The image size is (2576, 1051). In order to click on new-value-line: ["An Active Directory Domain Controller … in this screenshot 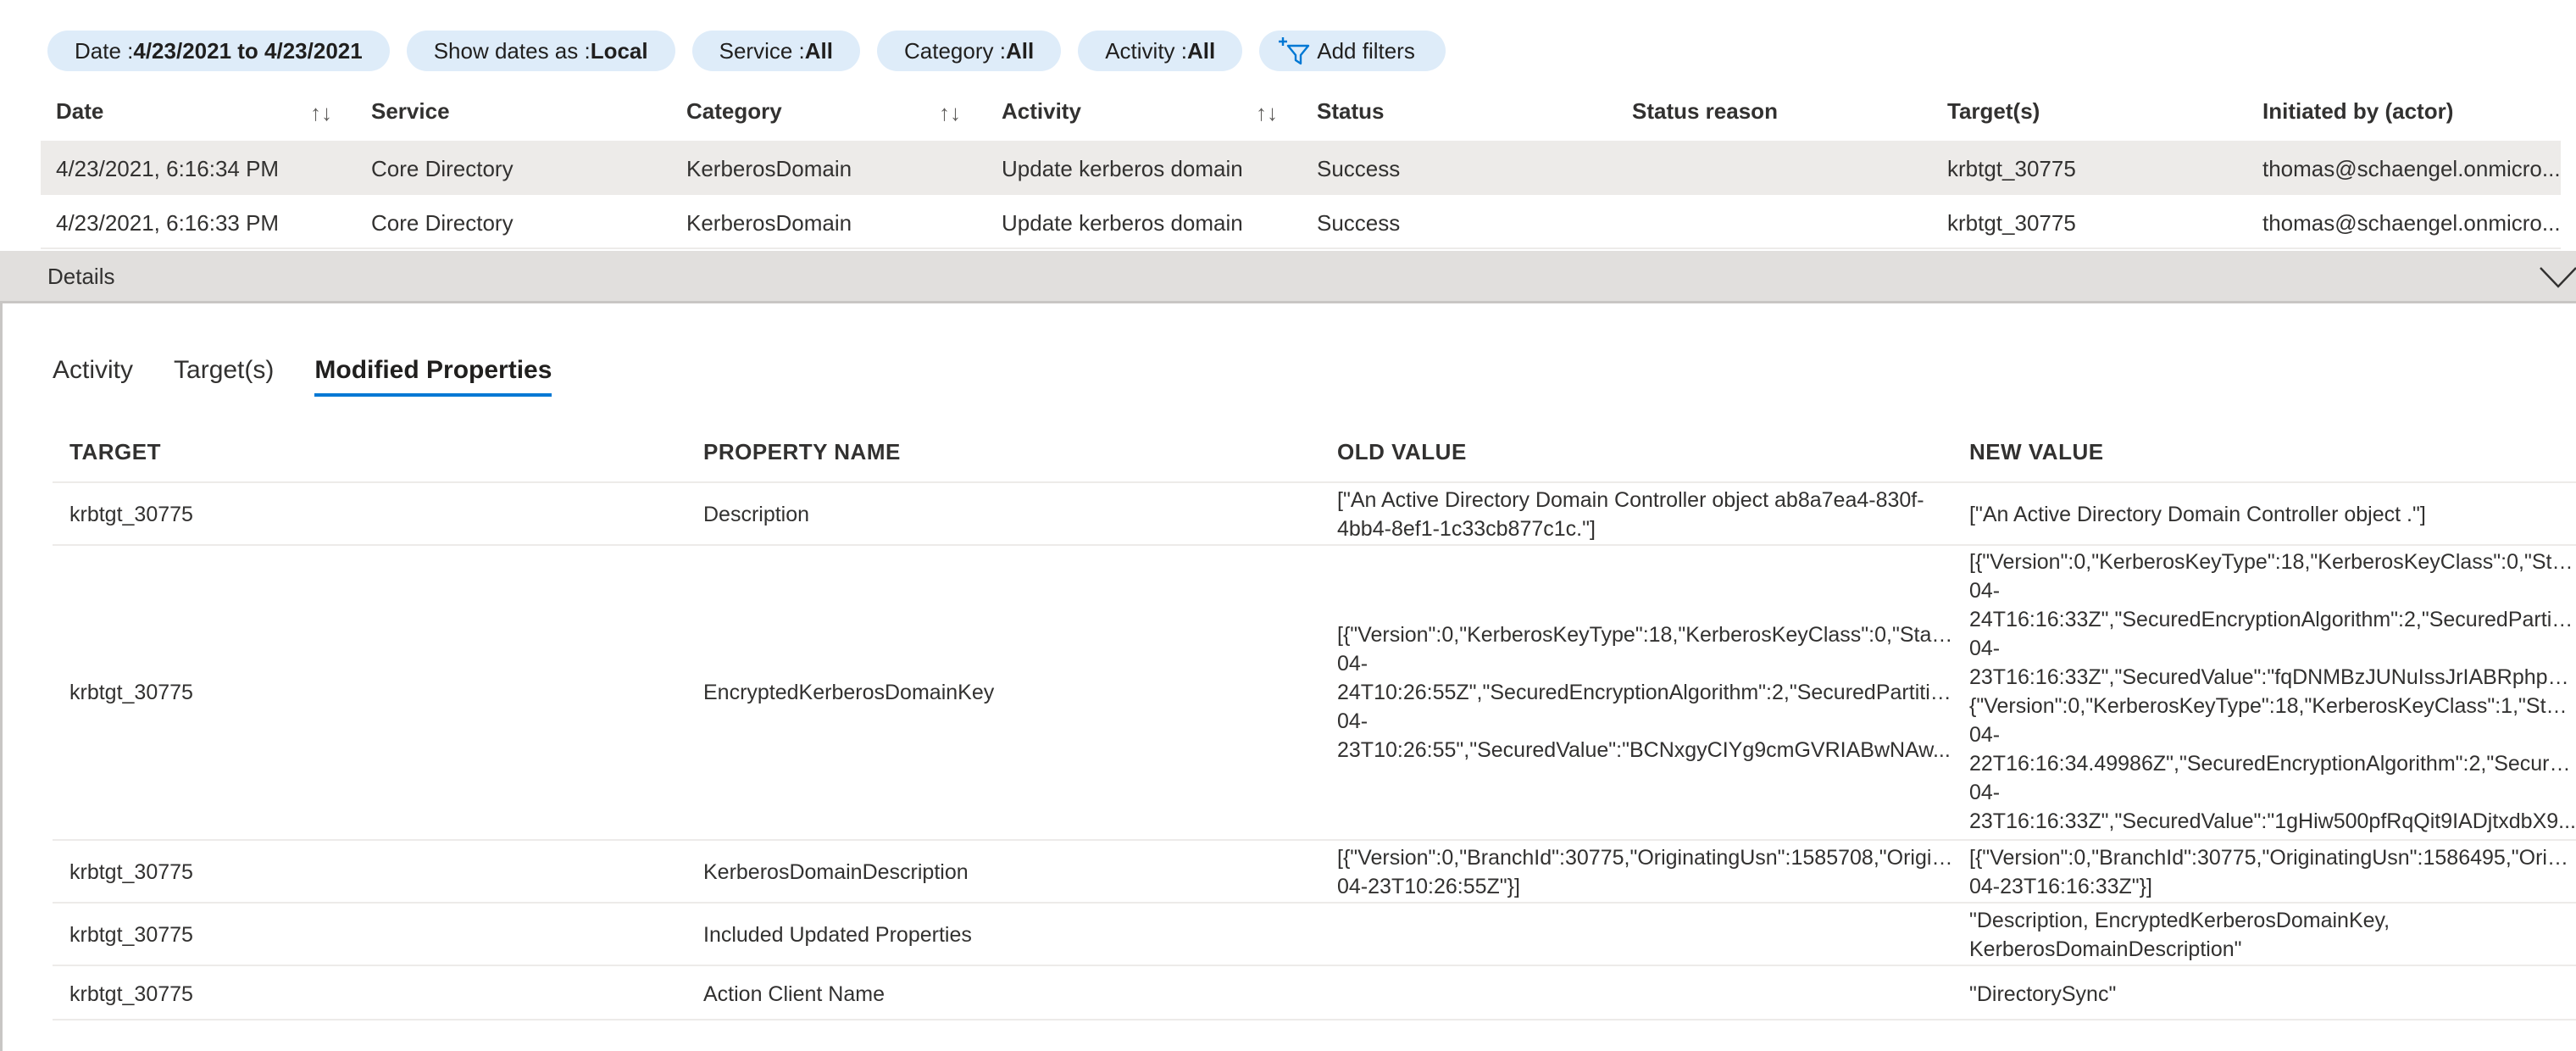, I will do `click(2197, 514)`.